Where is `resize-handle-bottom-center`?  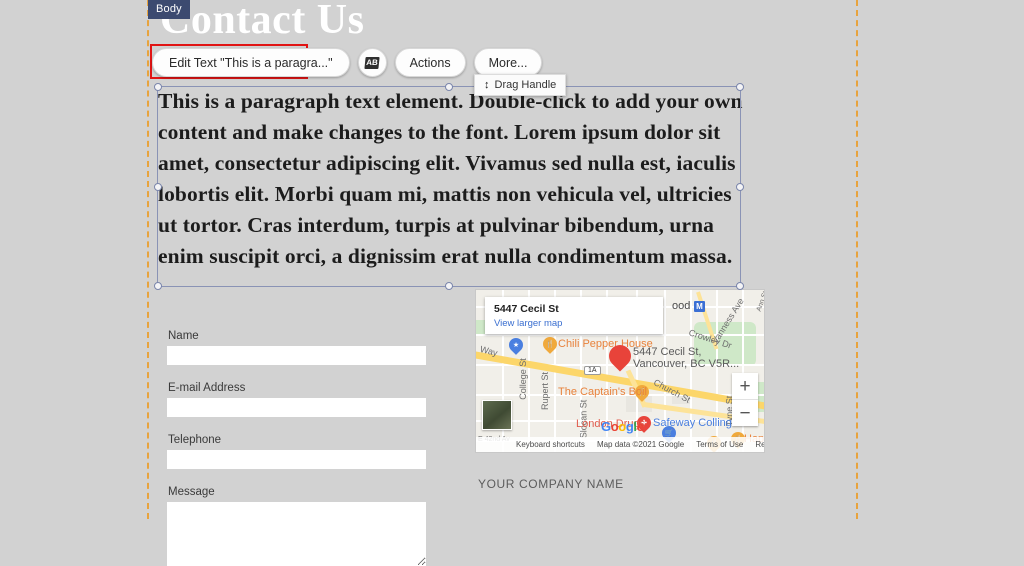 resize-handle-bottom-center is located at coordinates (449, 286).